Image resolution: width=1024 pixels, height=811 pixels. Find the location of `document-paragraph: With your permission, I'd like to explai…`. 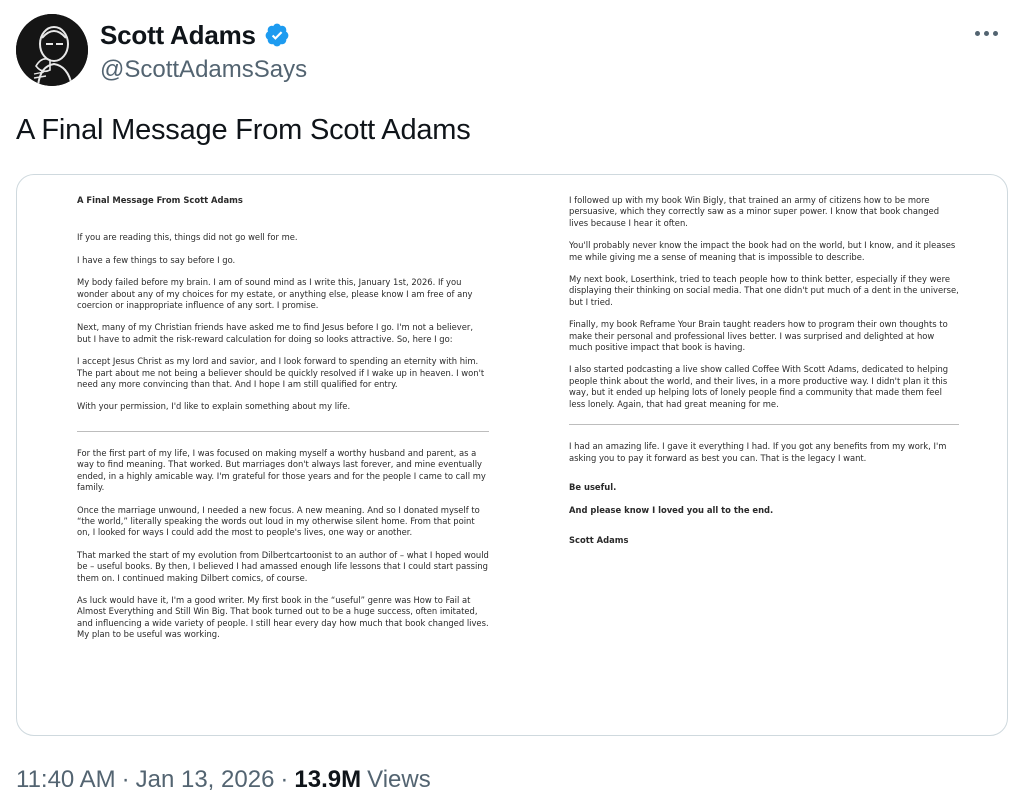

document-paragraph: With your permission, I'd like to explai… is located at coordinates (214, 406).